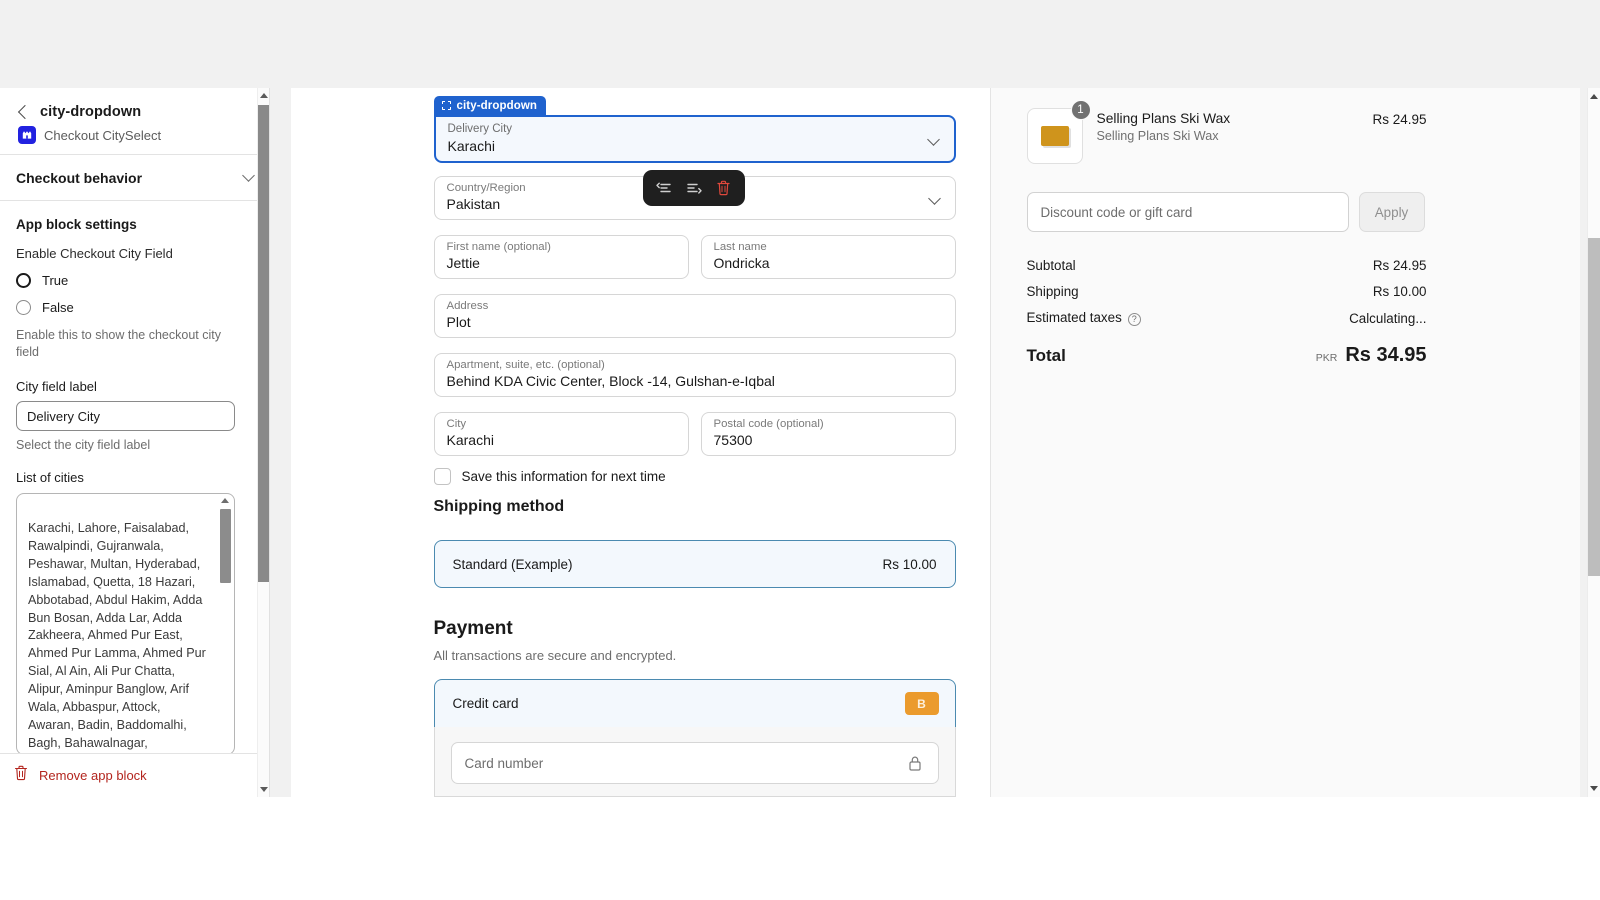 This screenshot has height=900, width=1600. I want to click on discount-row: Discount code or gift card Apply, so click(1226, 212).